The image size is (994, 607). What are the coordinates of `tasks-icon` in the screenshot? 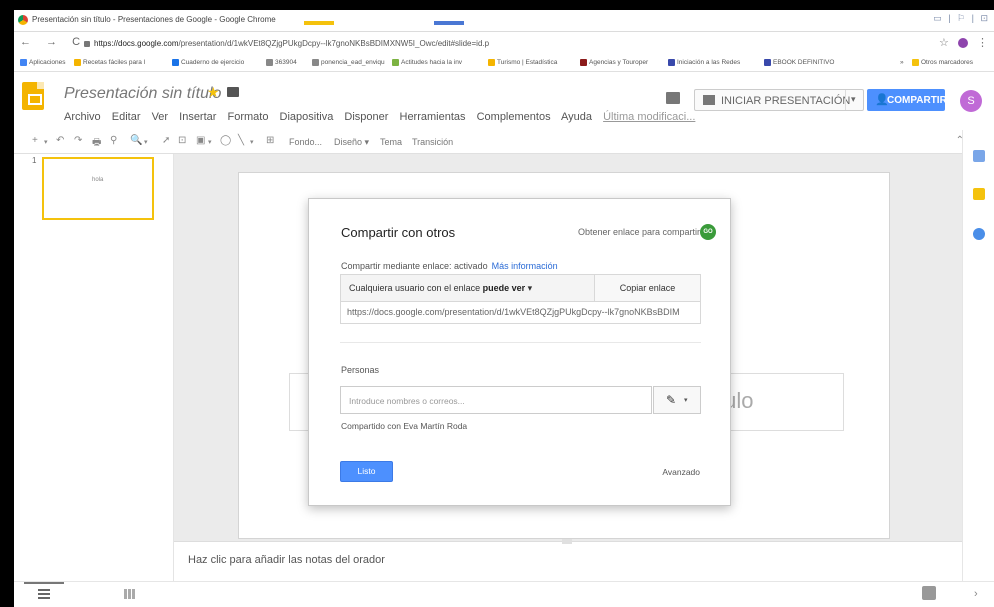 It's located at (979, 234).